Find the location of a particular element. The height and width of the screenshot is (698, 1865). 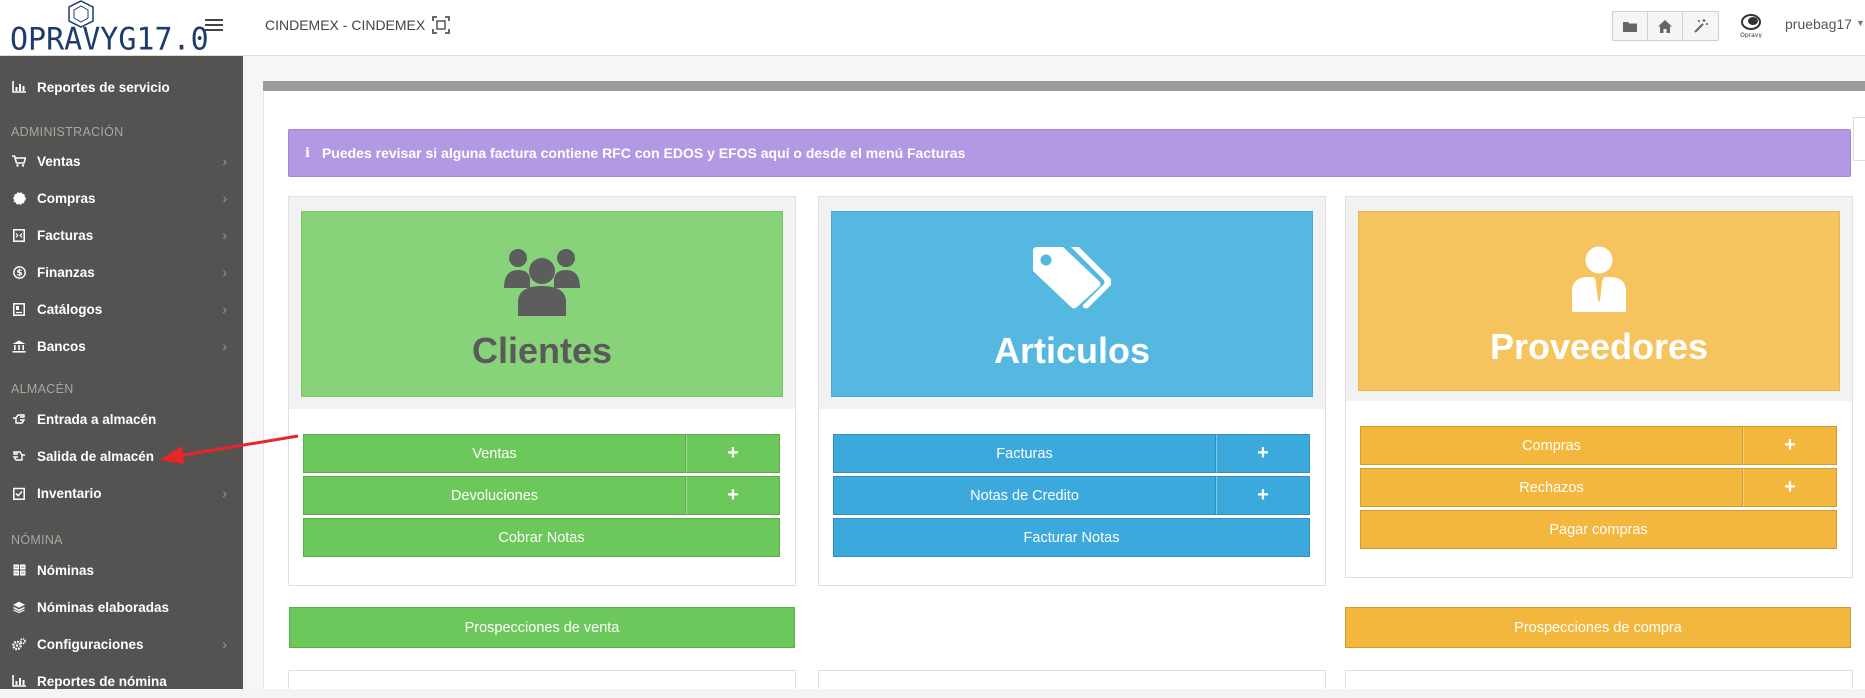

section-title-administracion: ADMINISTRACIÓN is located at coordinates (67, 132).